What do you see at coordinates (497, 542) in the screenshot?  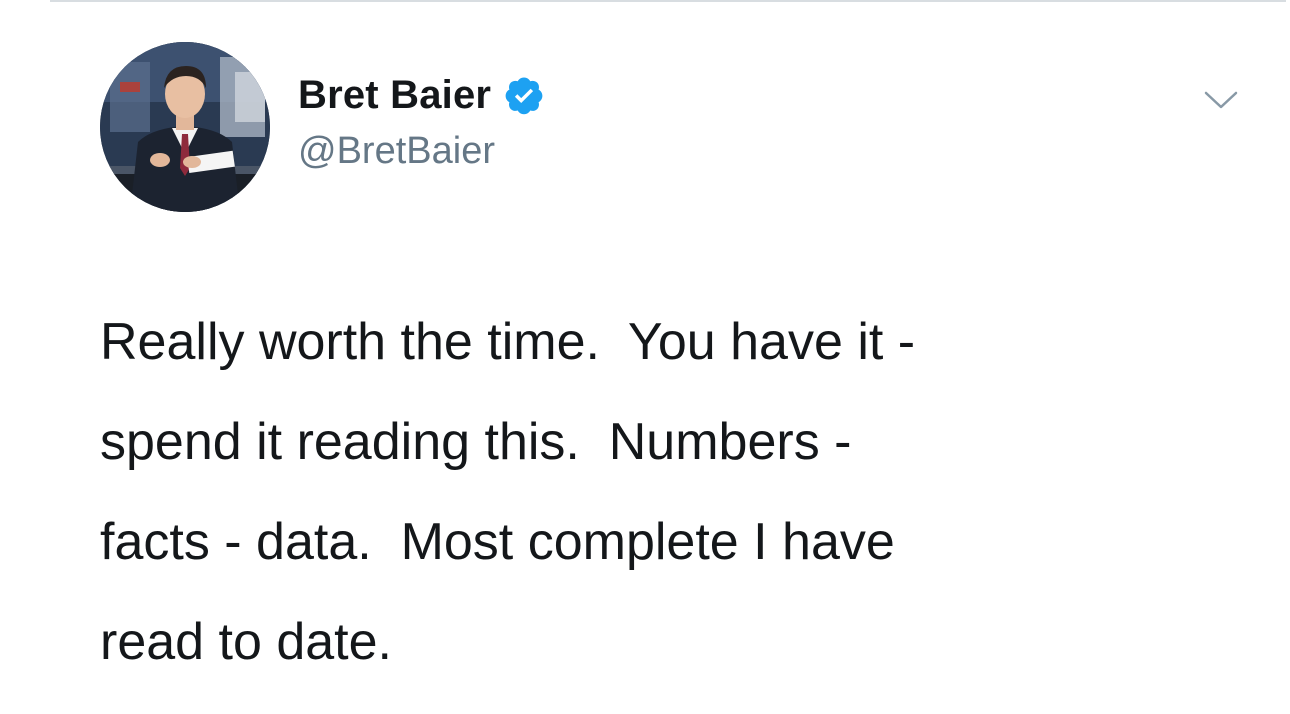 I see `tweet-text-line: facts - data. Most complete I have` at bounding box center [497, 542].